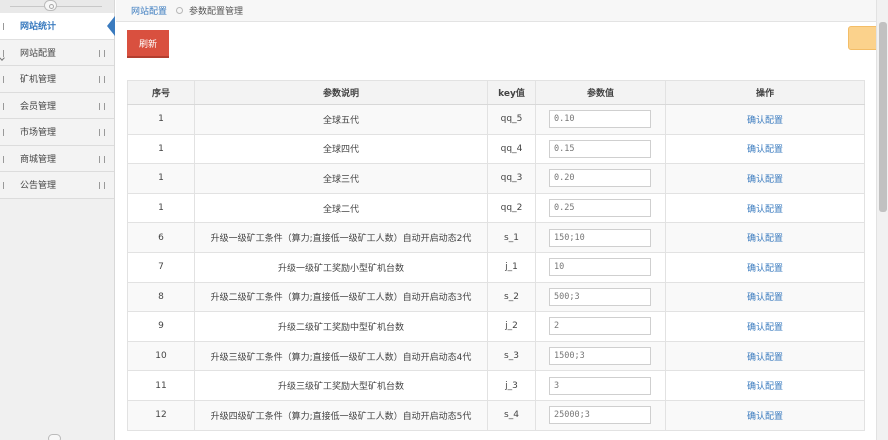 The width and height of the screenshot is (888, 440). I want to click on cell-desc: 升级一级矿工奖励小型矿机台数, so click(341, 267).